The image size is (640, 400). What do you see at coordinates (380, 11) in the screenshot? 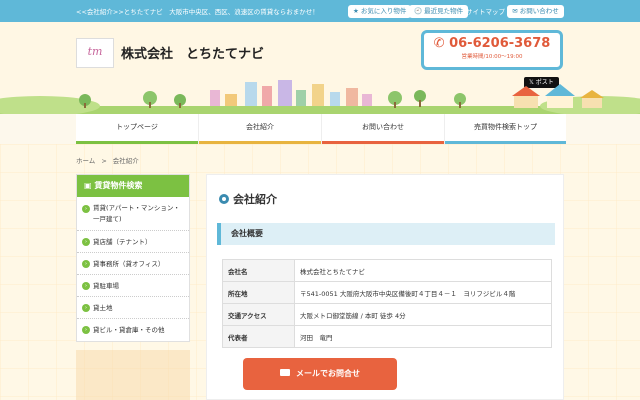
I see `favorites-button: ★ お気に入り物件` at bounding box center [380, 11].